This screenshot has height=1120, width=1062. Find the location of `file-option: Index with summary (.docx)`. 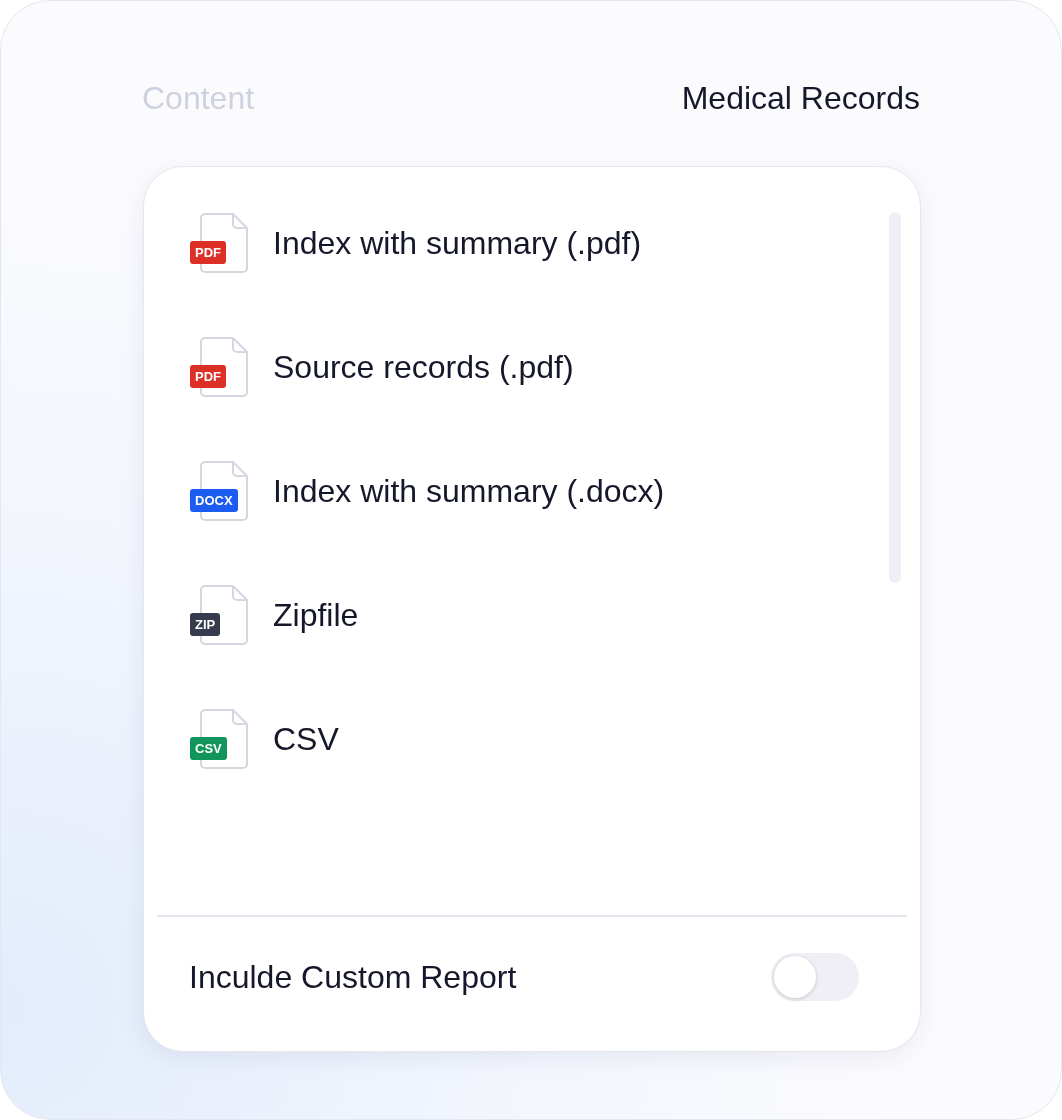

file-option: Index with summary (.docx) is located at coordinates (469, 491).